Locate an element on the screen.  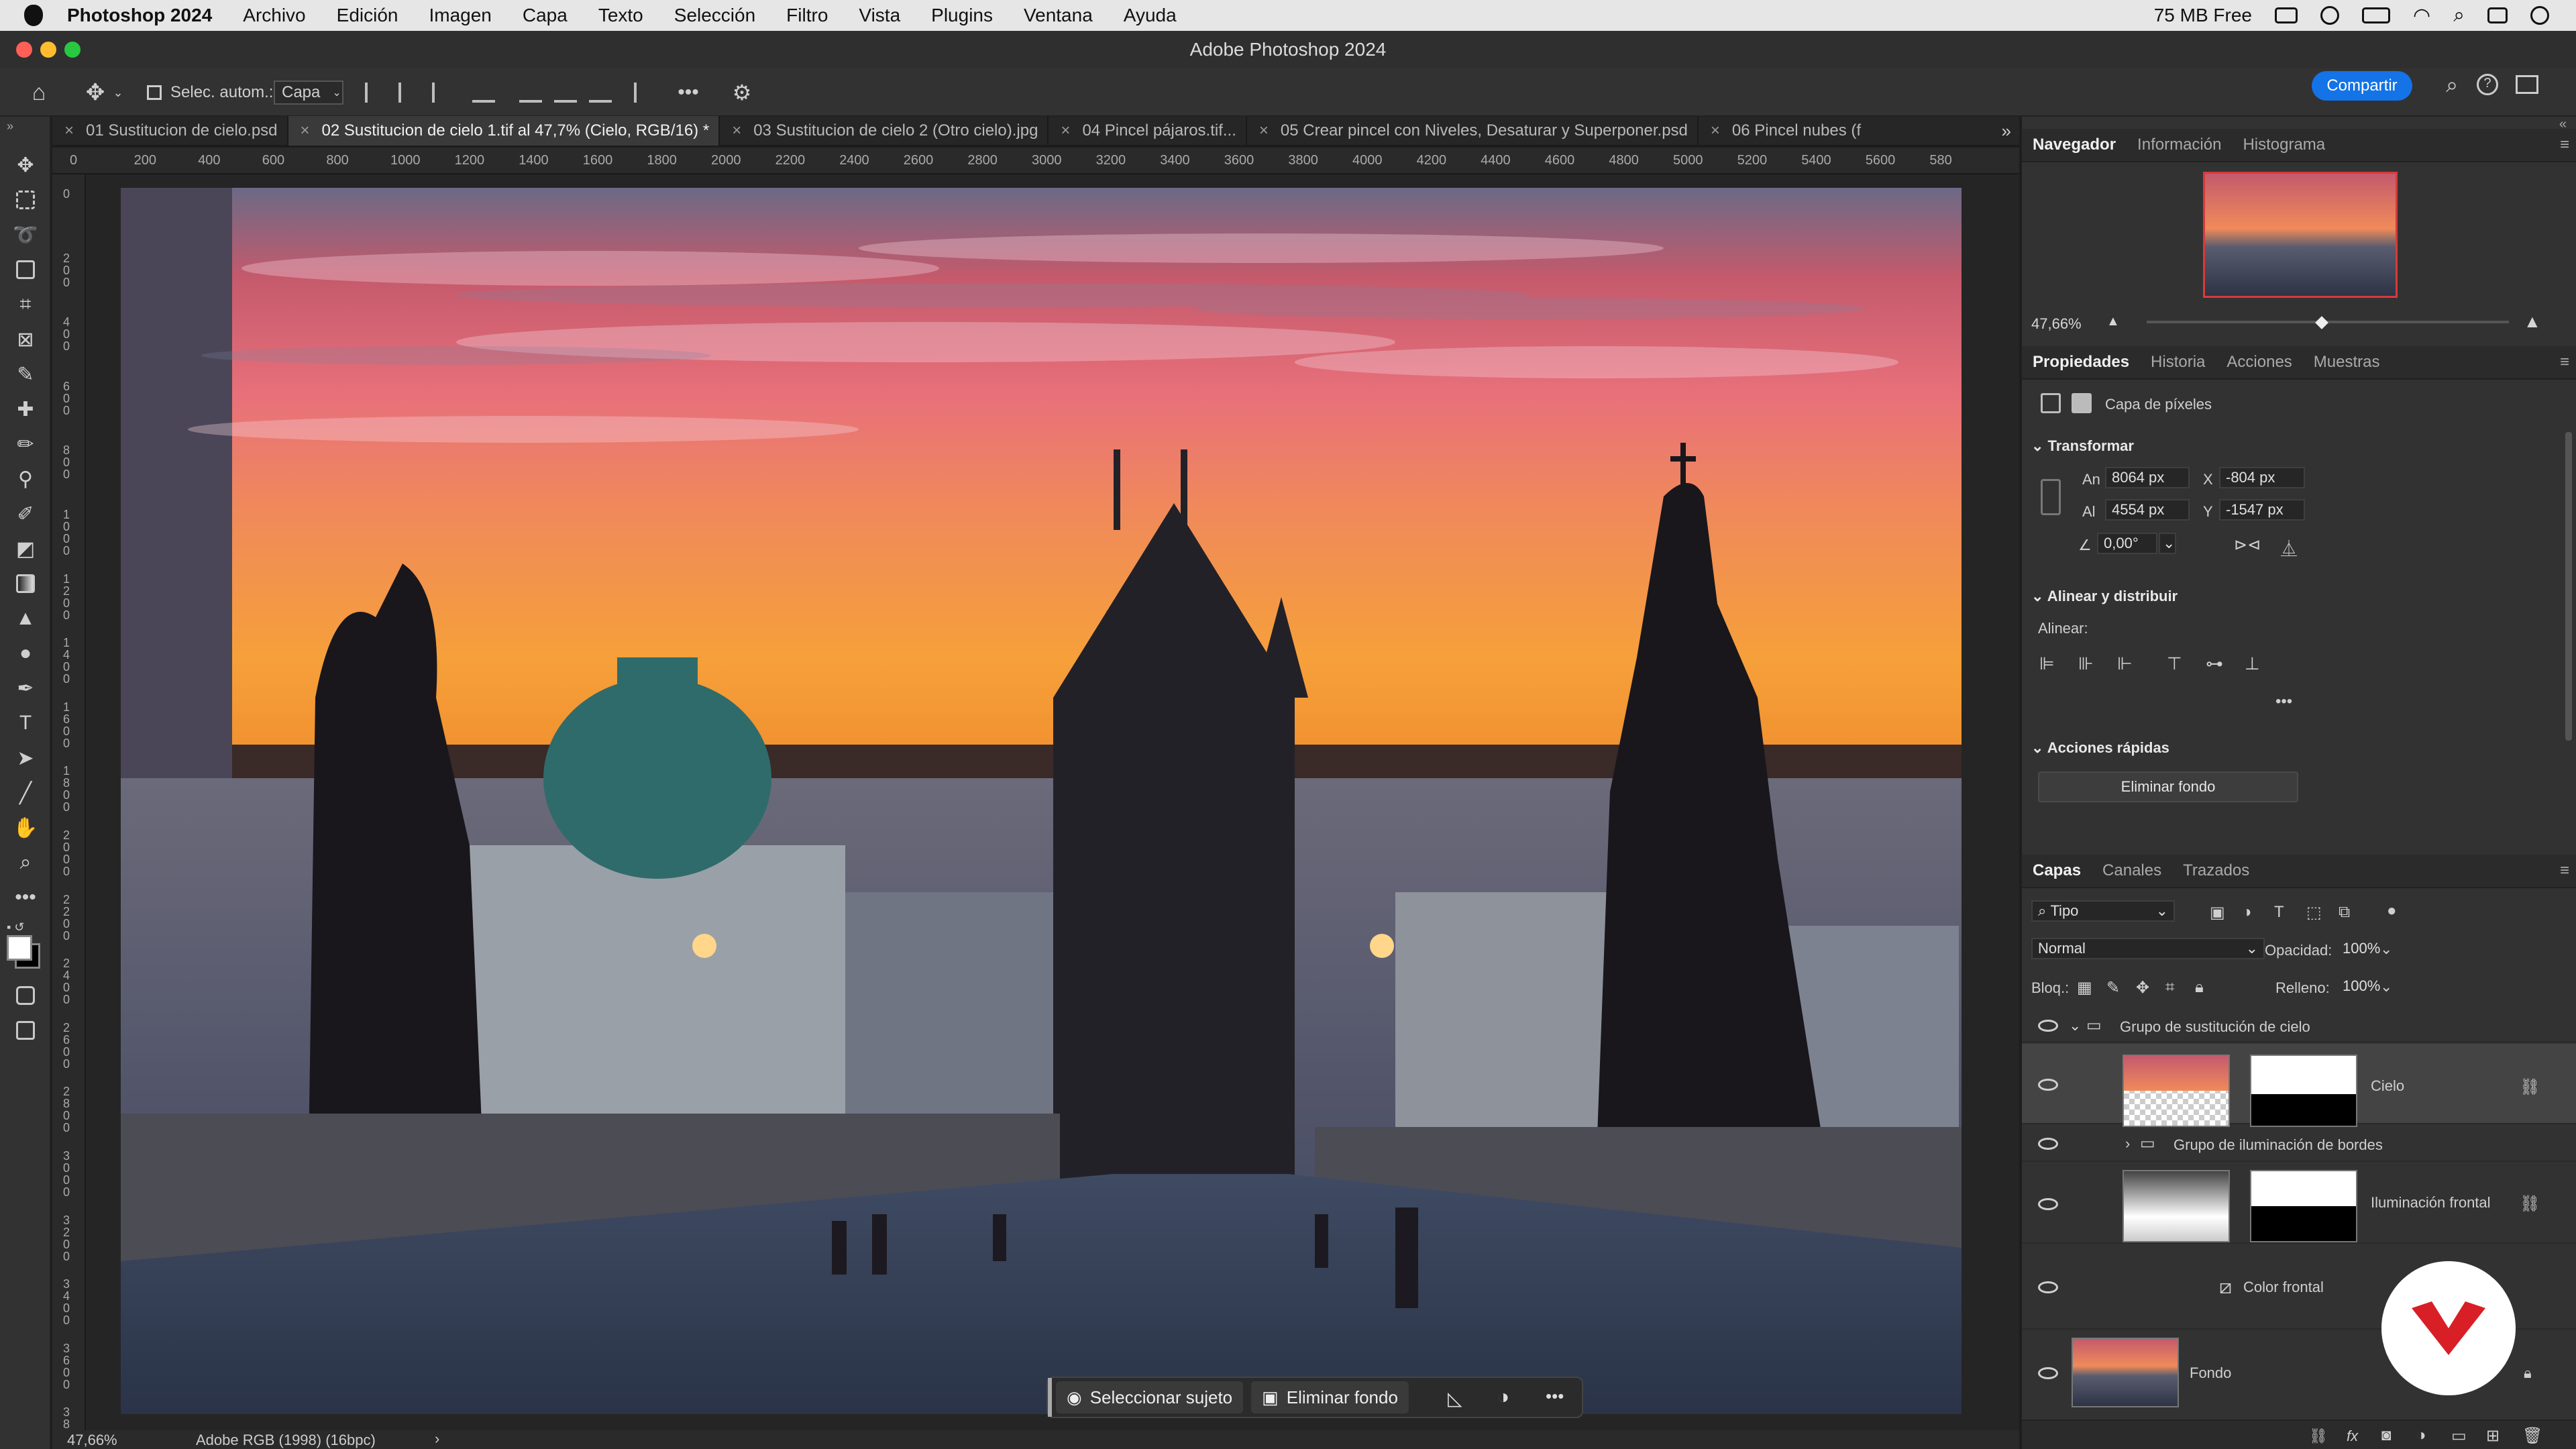
layer-mask-icon is located at coordinates (2082, 403).